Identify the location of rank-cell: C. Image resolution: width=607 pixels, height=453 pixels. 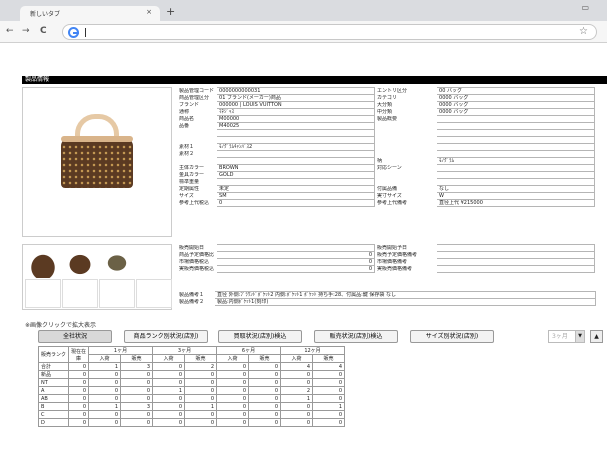
(53, 414).